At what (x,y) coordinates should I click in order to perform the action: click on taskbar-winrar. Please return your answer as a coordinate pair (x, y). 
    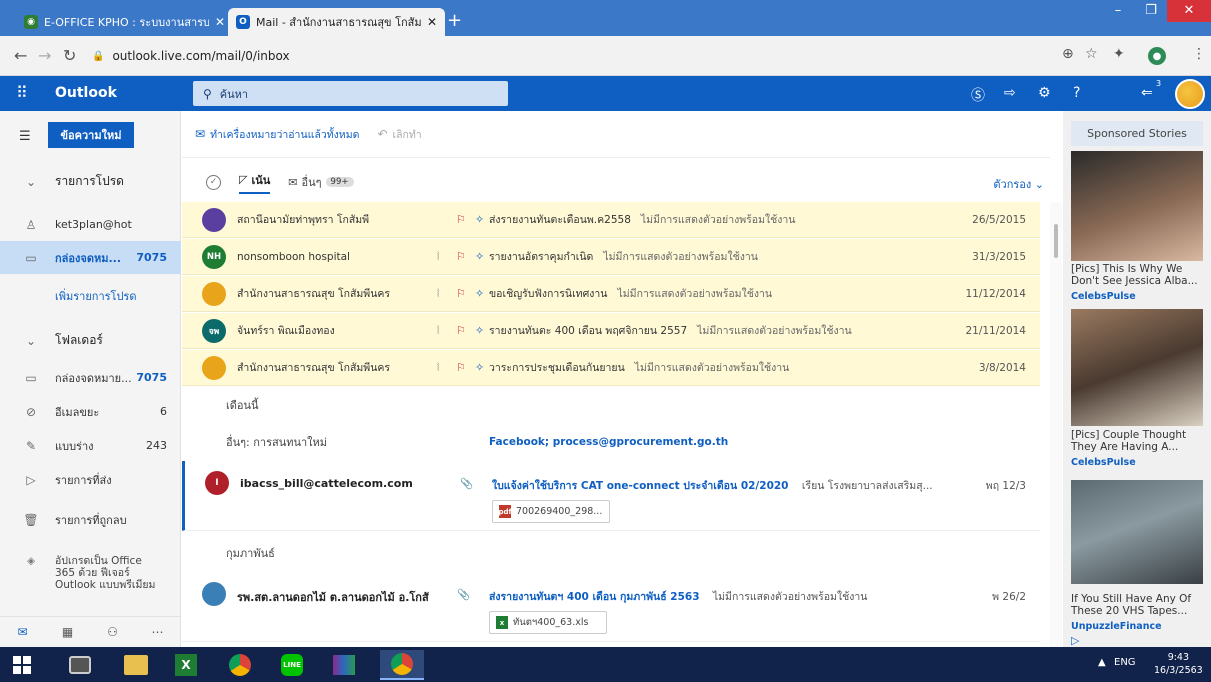
    Looking at the image, I should click on (344, 665).